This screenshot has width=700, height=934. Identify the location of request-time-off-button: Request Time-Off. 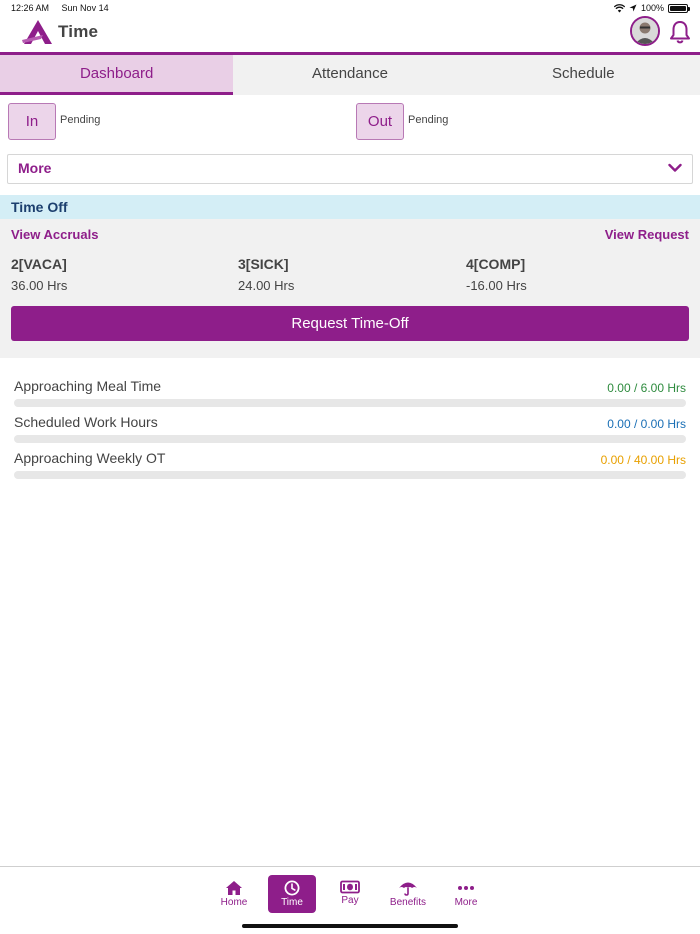
(350, 323).